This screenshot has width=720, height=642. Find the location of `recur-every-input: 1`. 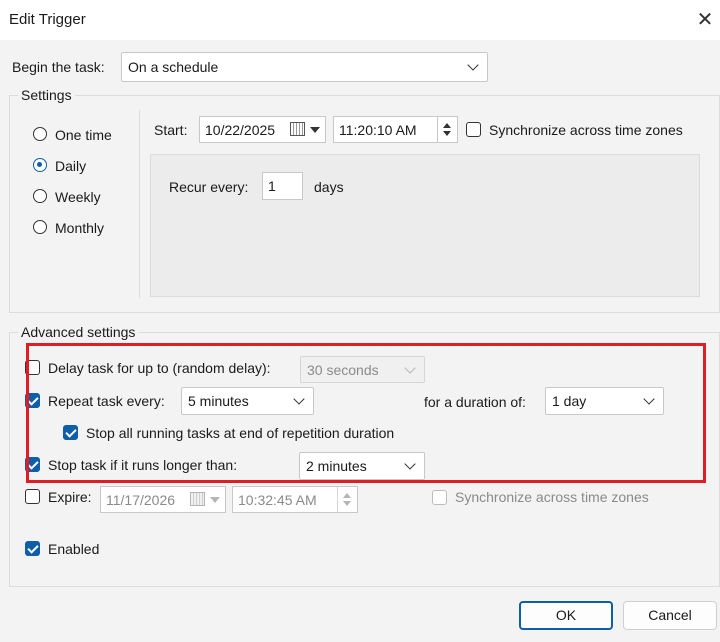

recur-every-input: 1 is located at coordinates (282, 186).